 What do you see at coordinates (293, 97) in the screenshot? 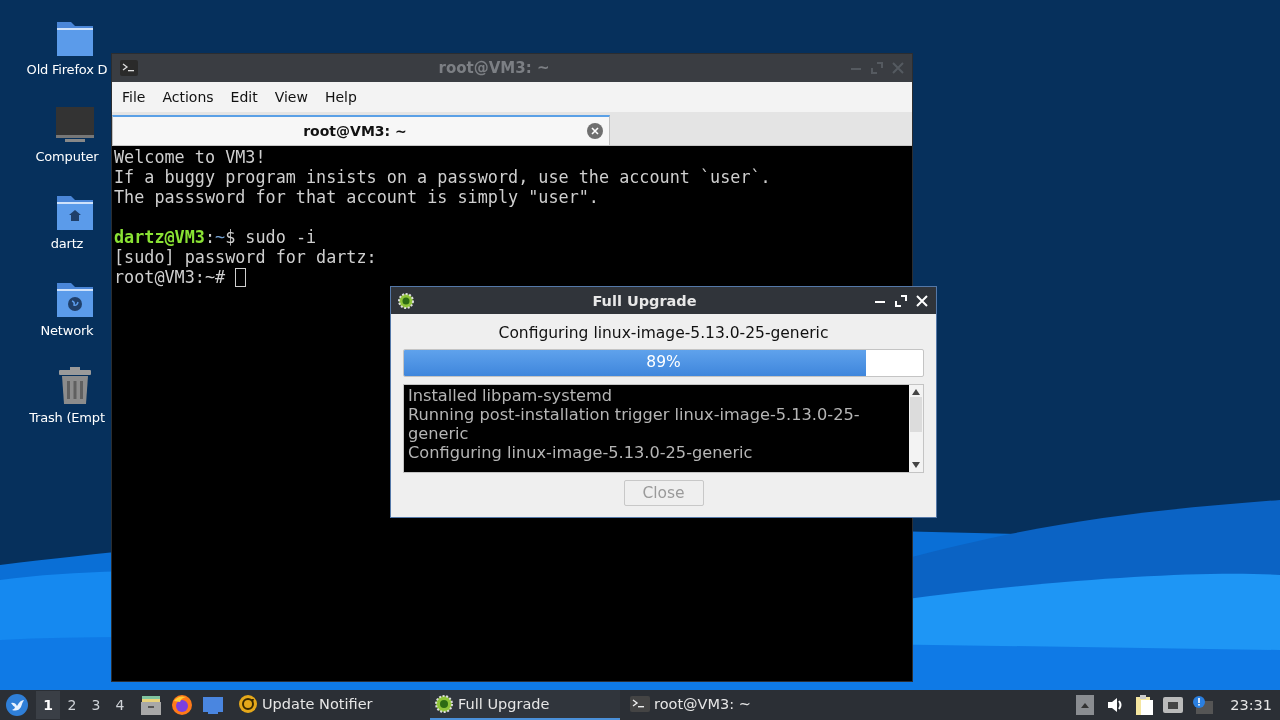
I see `menu-item: View` at bounding box center [293, 97].